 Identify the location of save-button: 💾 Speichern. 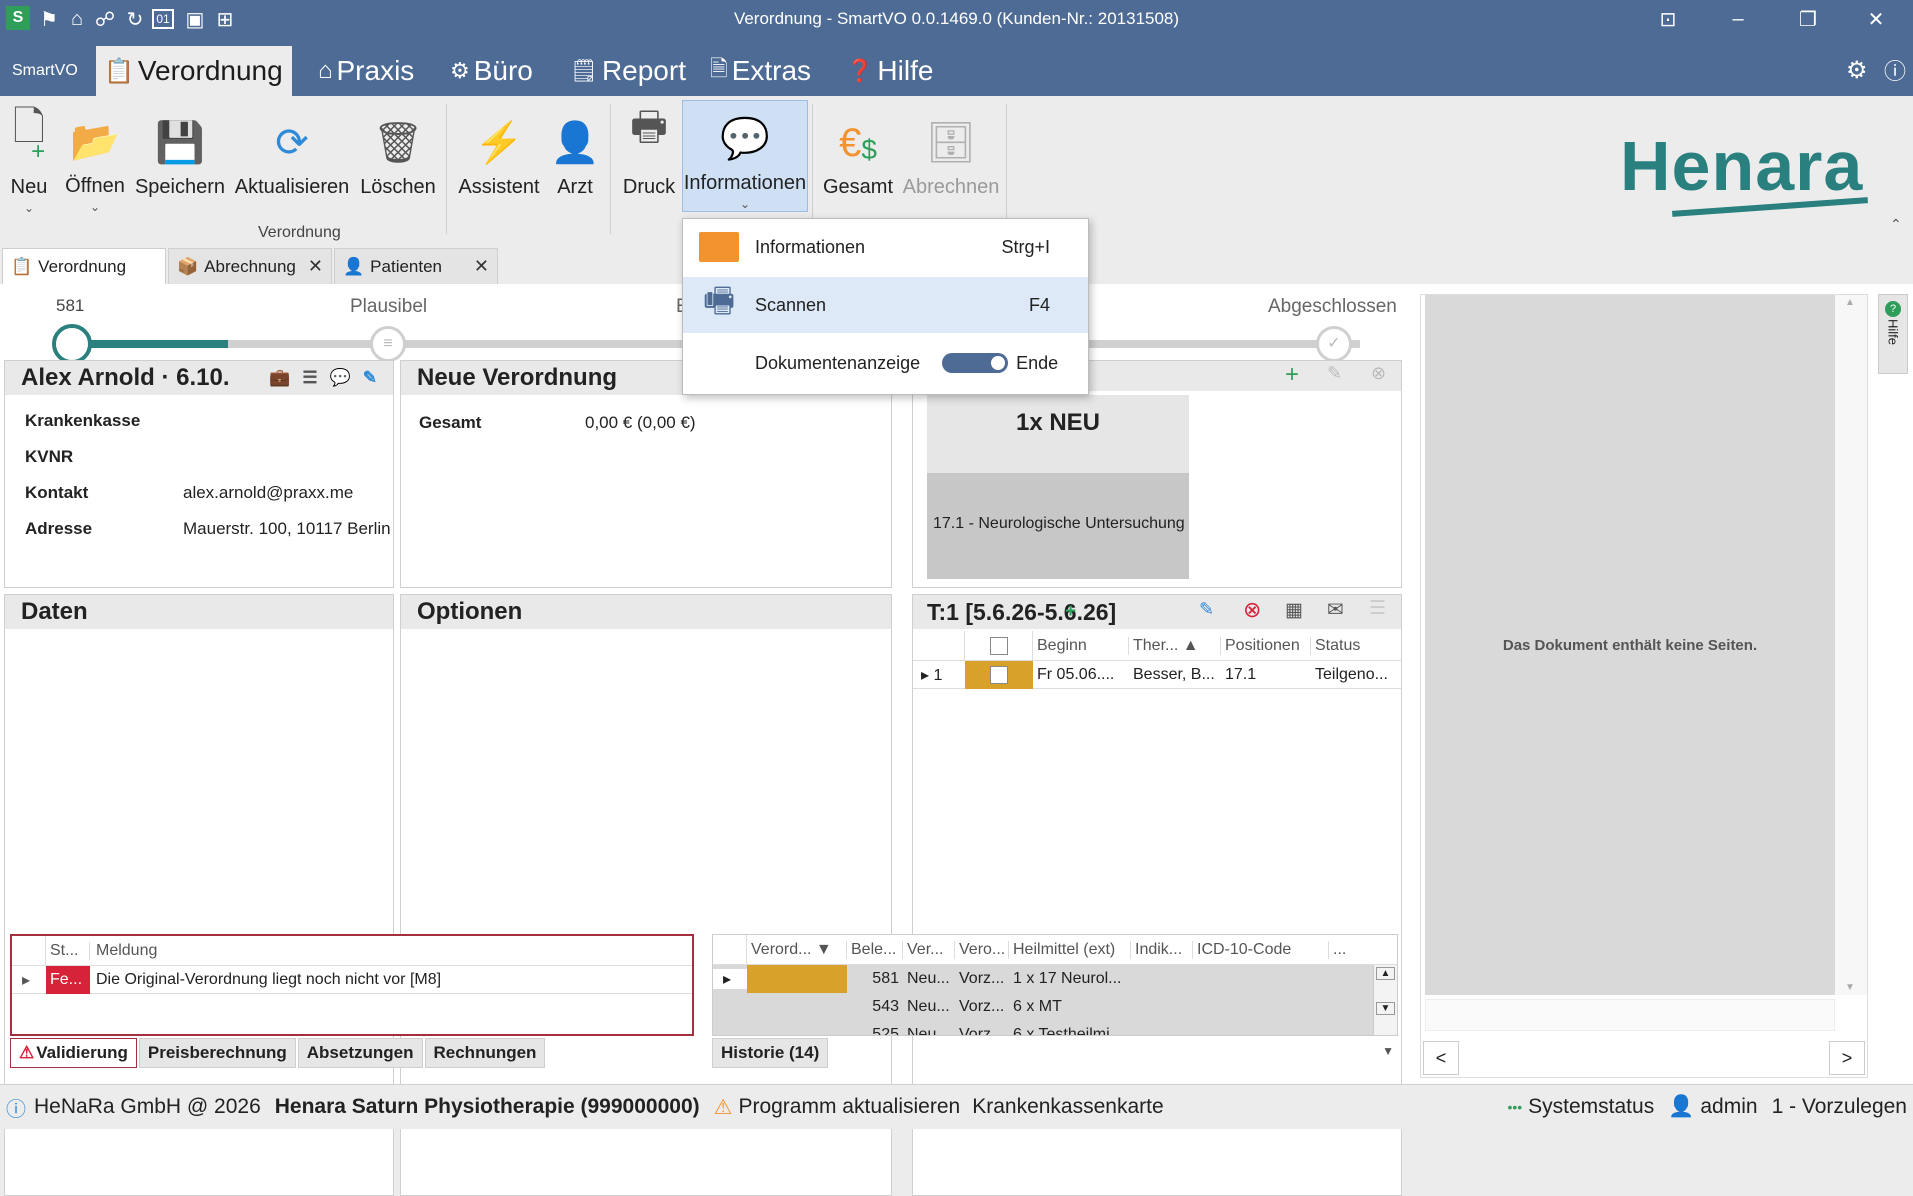
(180, 159).